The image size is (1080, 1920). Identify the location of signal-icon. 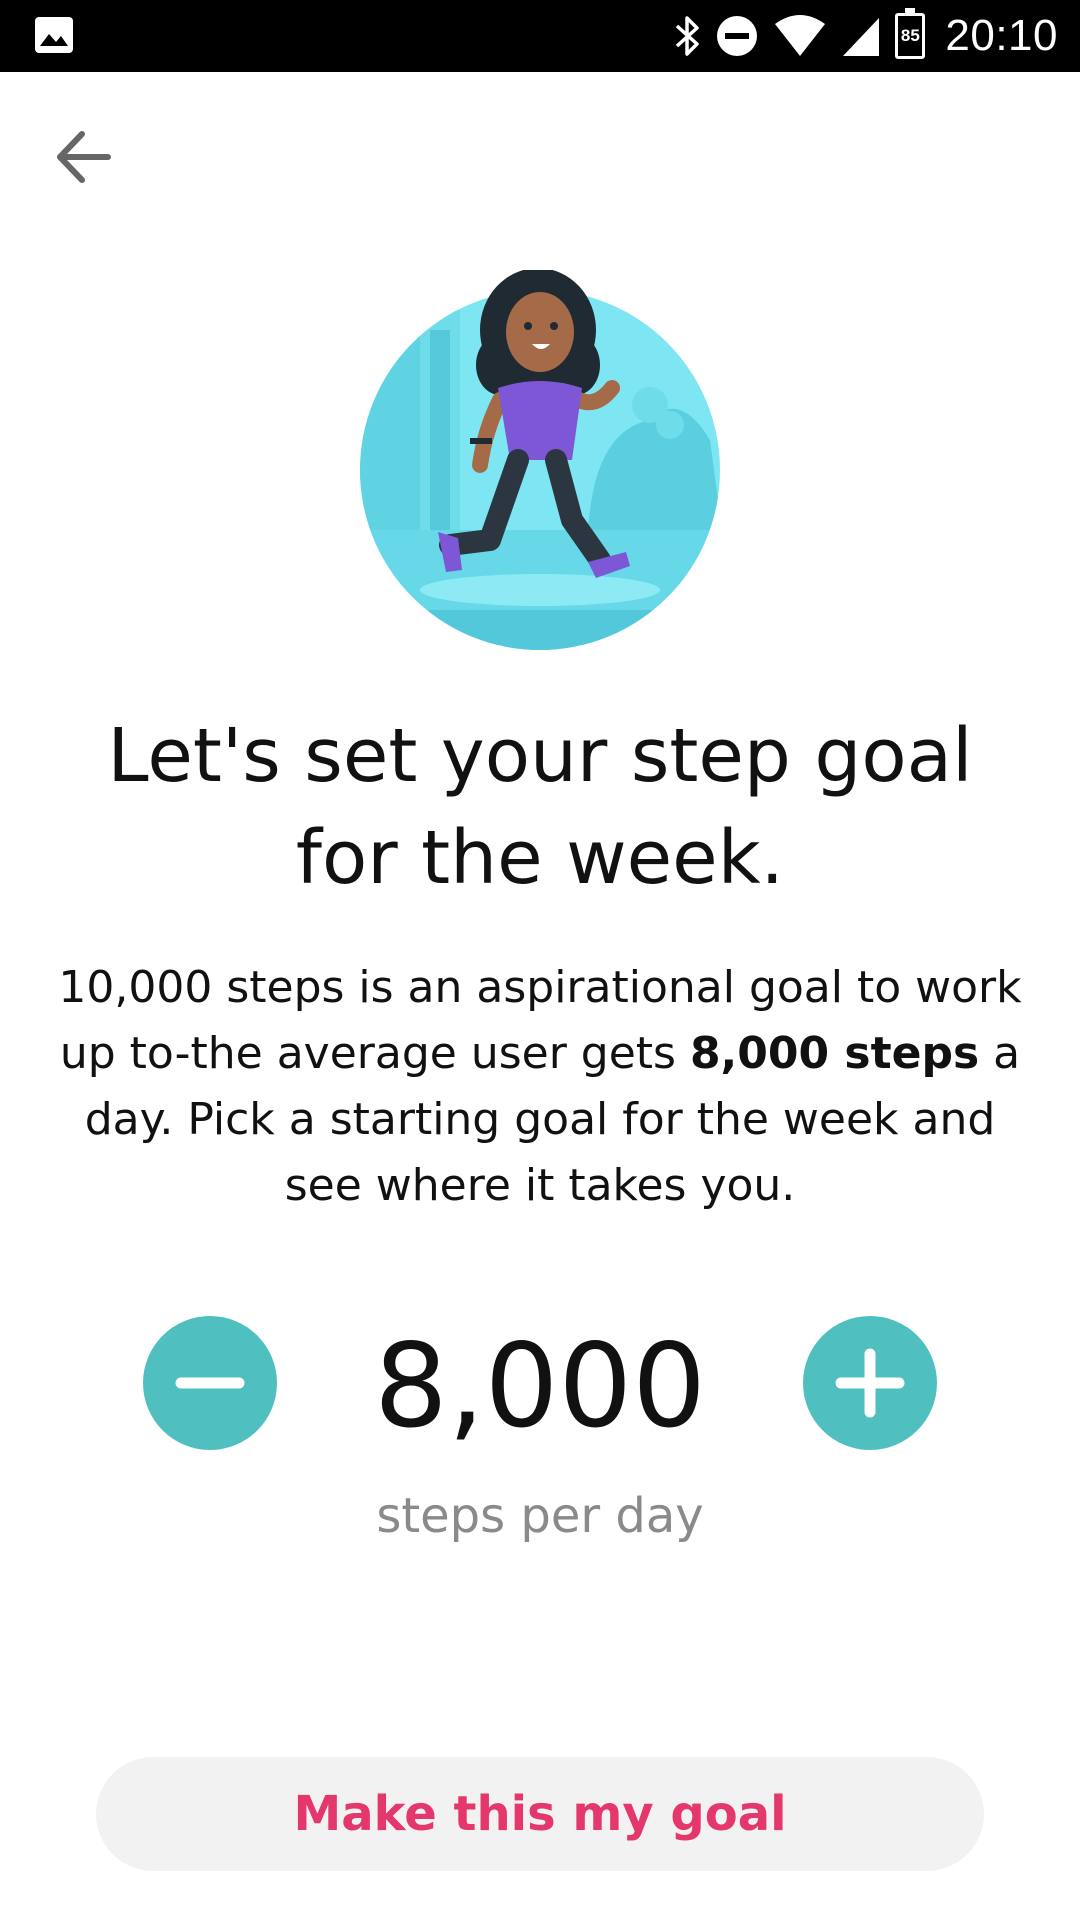
(861, 37).